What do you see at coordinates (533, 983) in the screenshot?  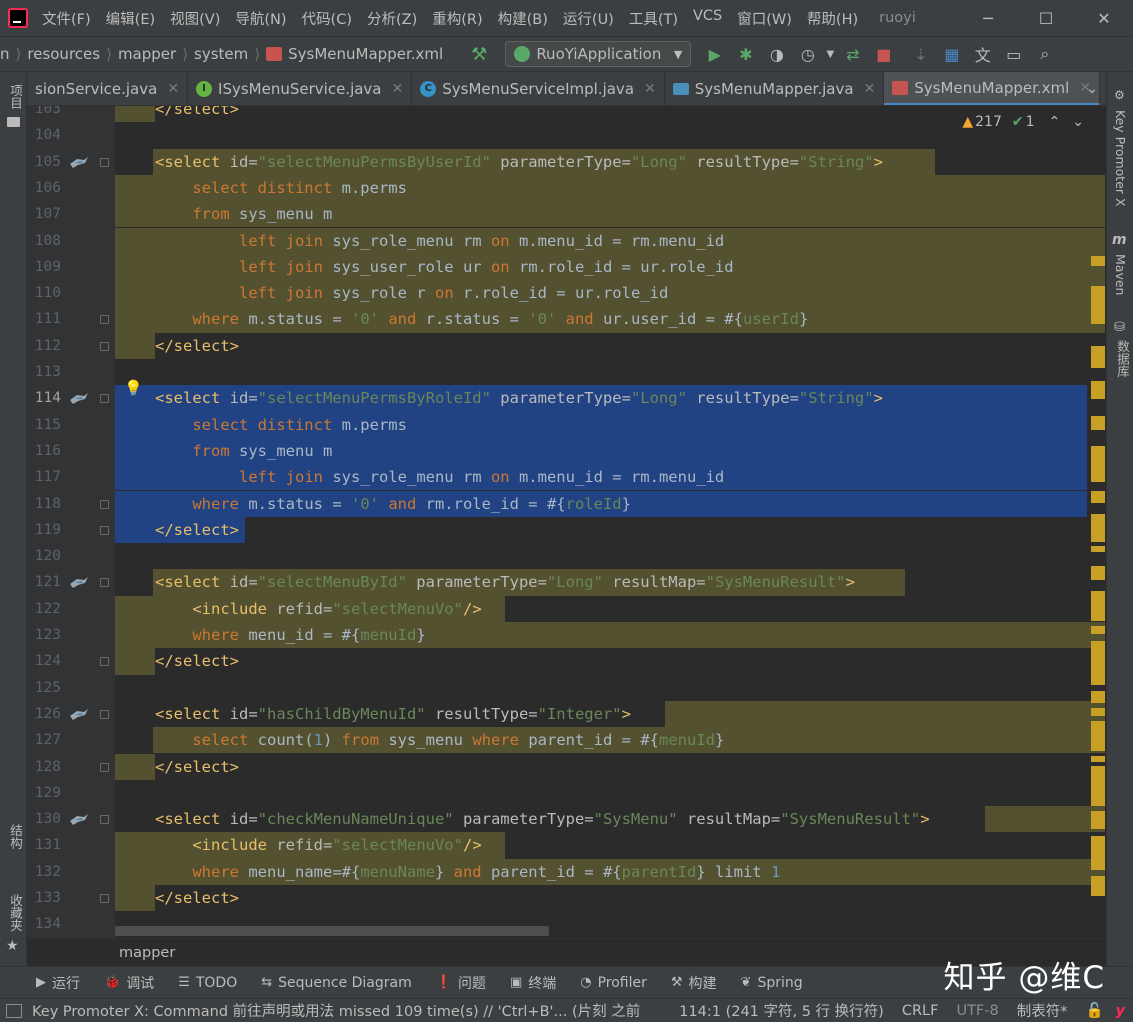 I see `tool-window-button: ▣ 终端` at bounding box center [533, 983].